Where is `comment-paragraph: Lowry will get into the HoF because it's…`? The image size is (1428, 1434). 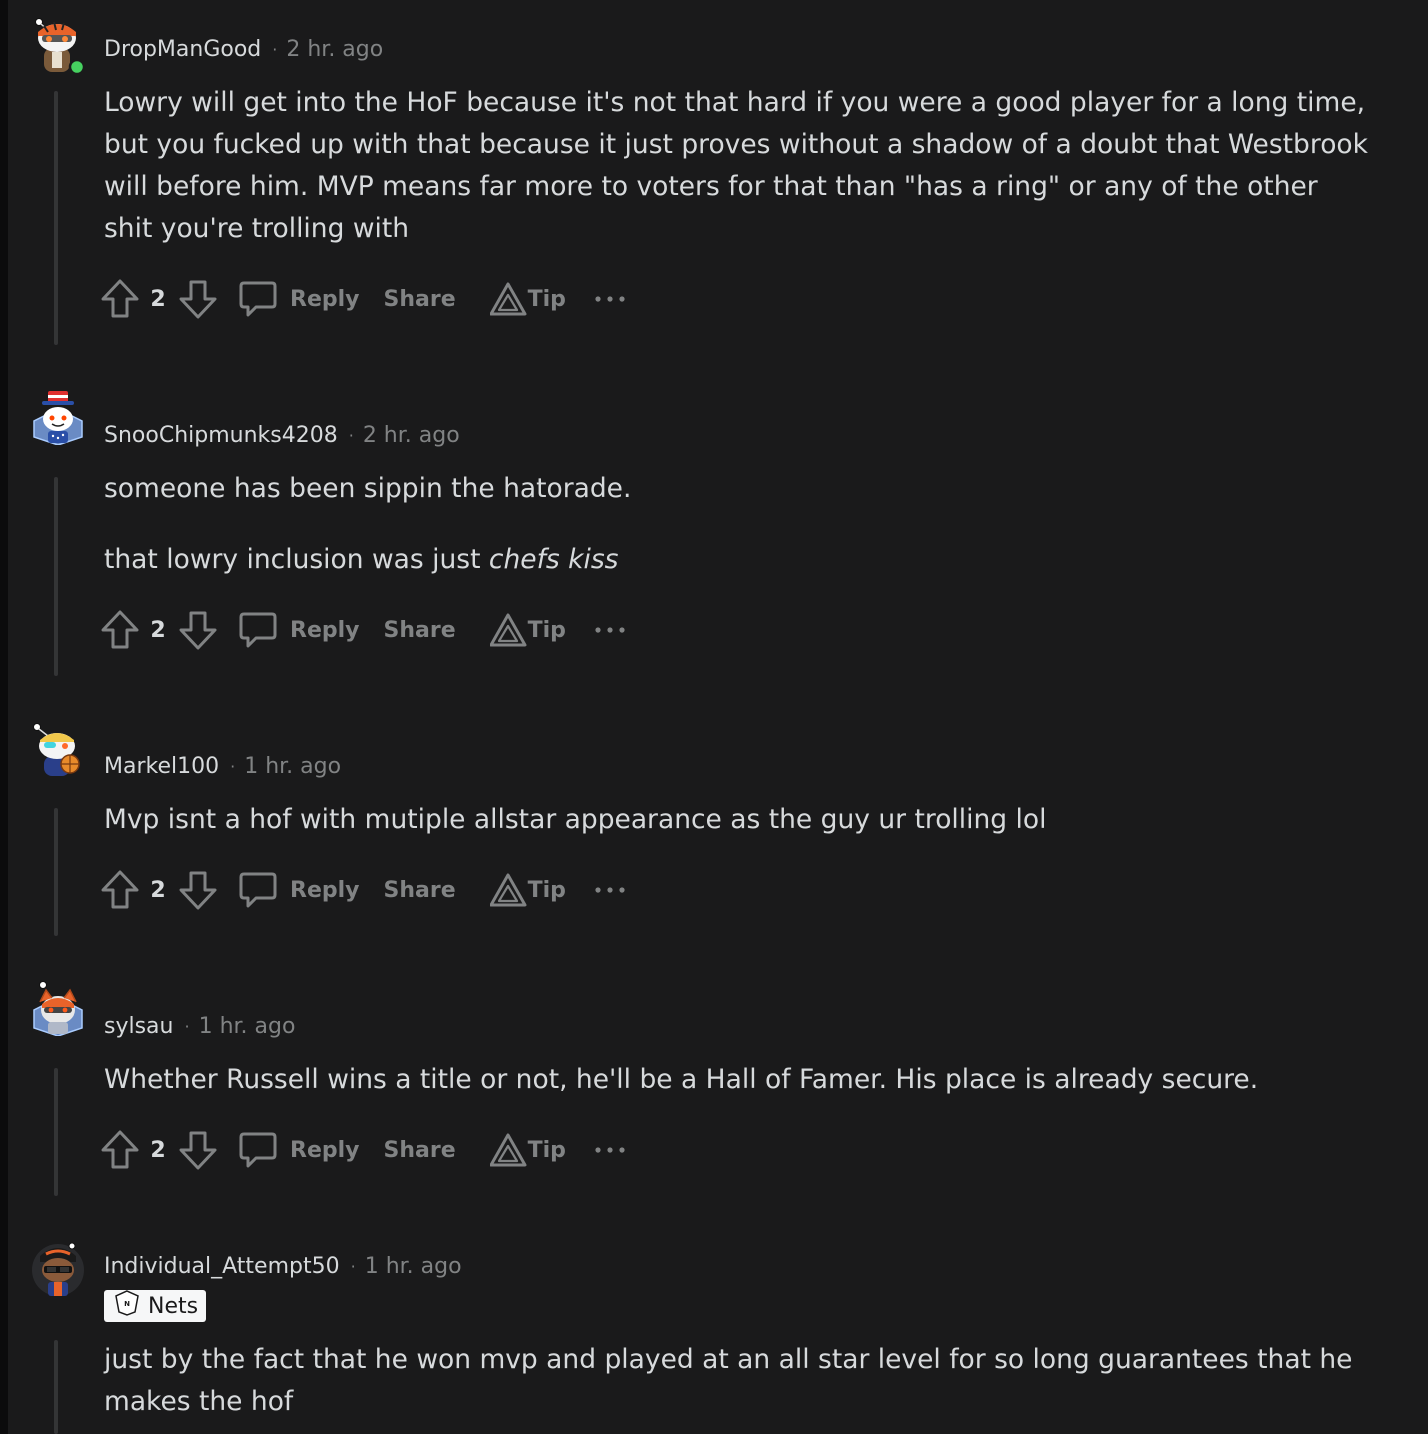 comment-paragraph: Lowry will get into the HoF because it's… is located at coordinates (736, 165).